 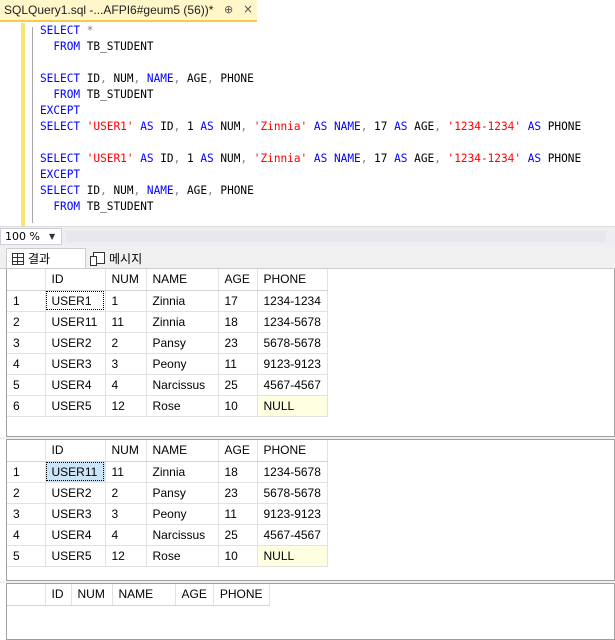 I want to click on tab-results: 결과, so click(x=46, y=258).